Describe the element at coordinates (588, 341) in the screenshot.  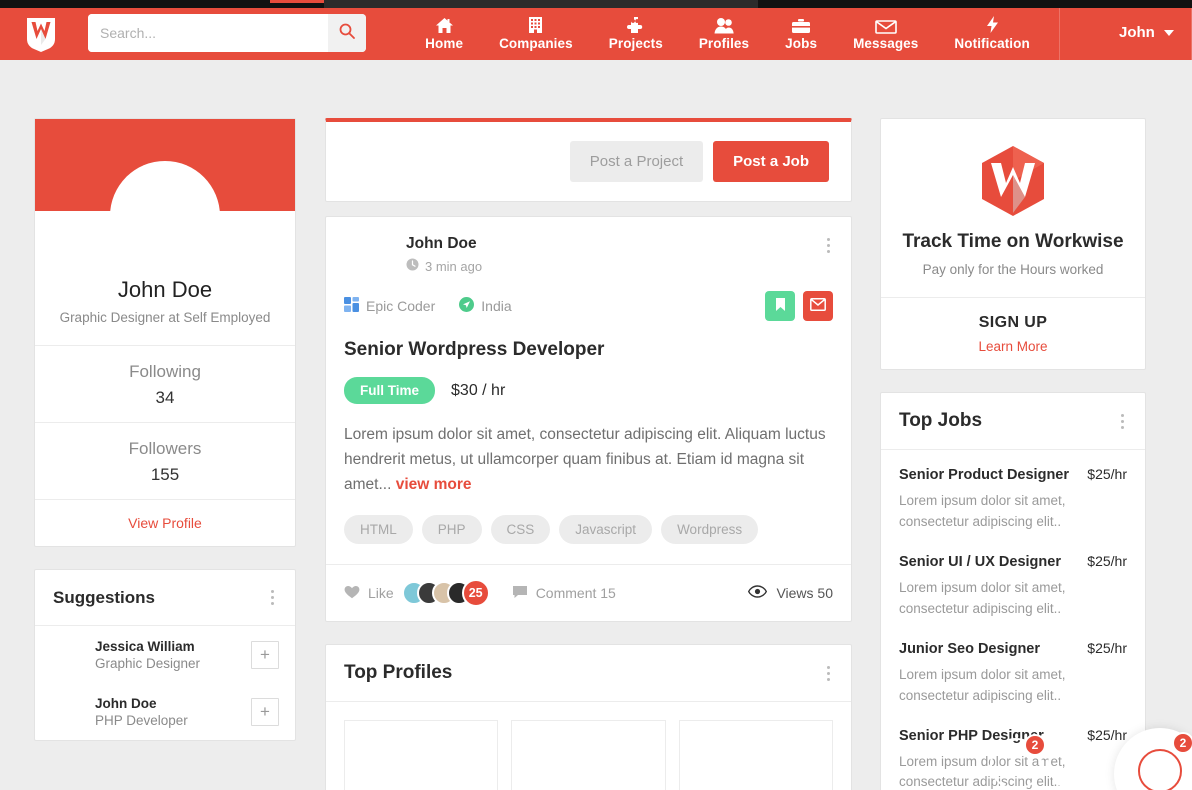
I see `post-title: Senior Wordpress Developer` at that location.